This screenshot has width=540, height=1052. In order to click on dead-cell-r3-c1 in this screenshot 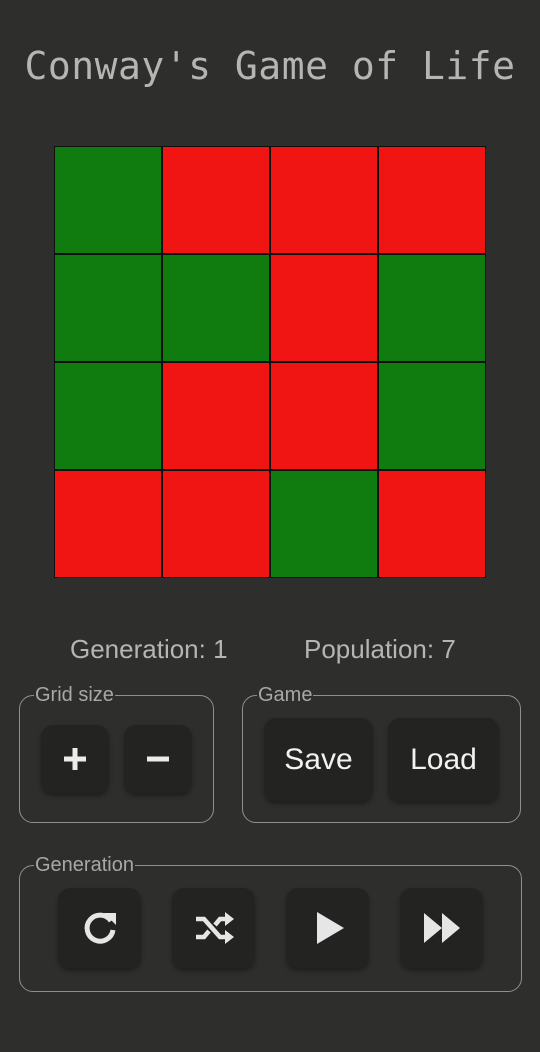, I will do `click(216, 524)`.